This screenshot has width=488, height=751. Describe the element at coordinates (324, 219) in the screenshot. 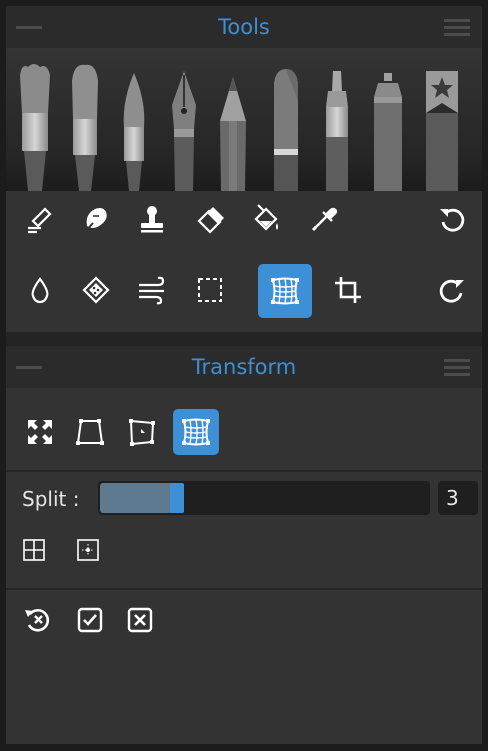

I see `color-picker-icon` at that location.